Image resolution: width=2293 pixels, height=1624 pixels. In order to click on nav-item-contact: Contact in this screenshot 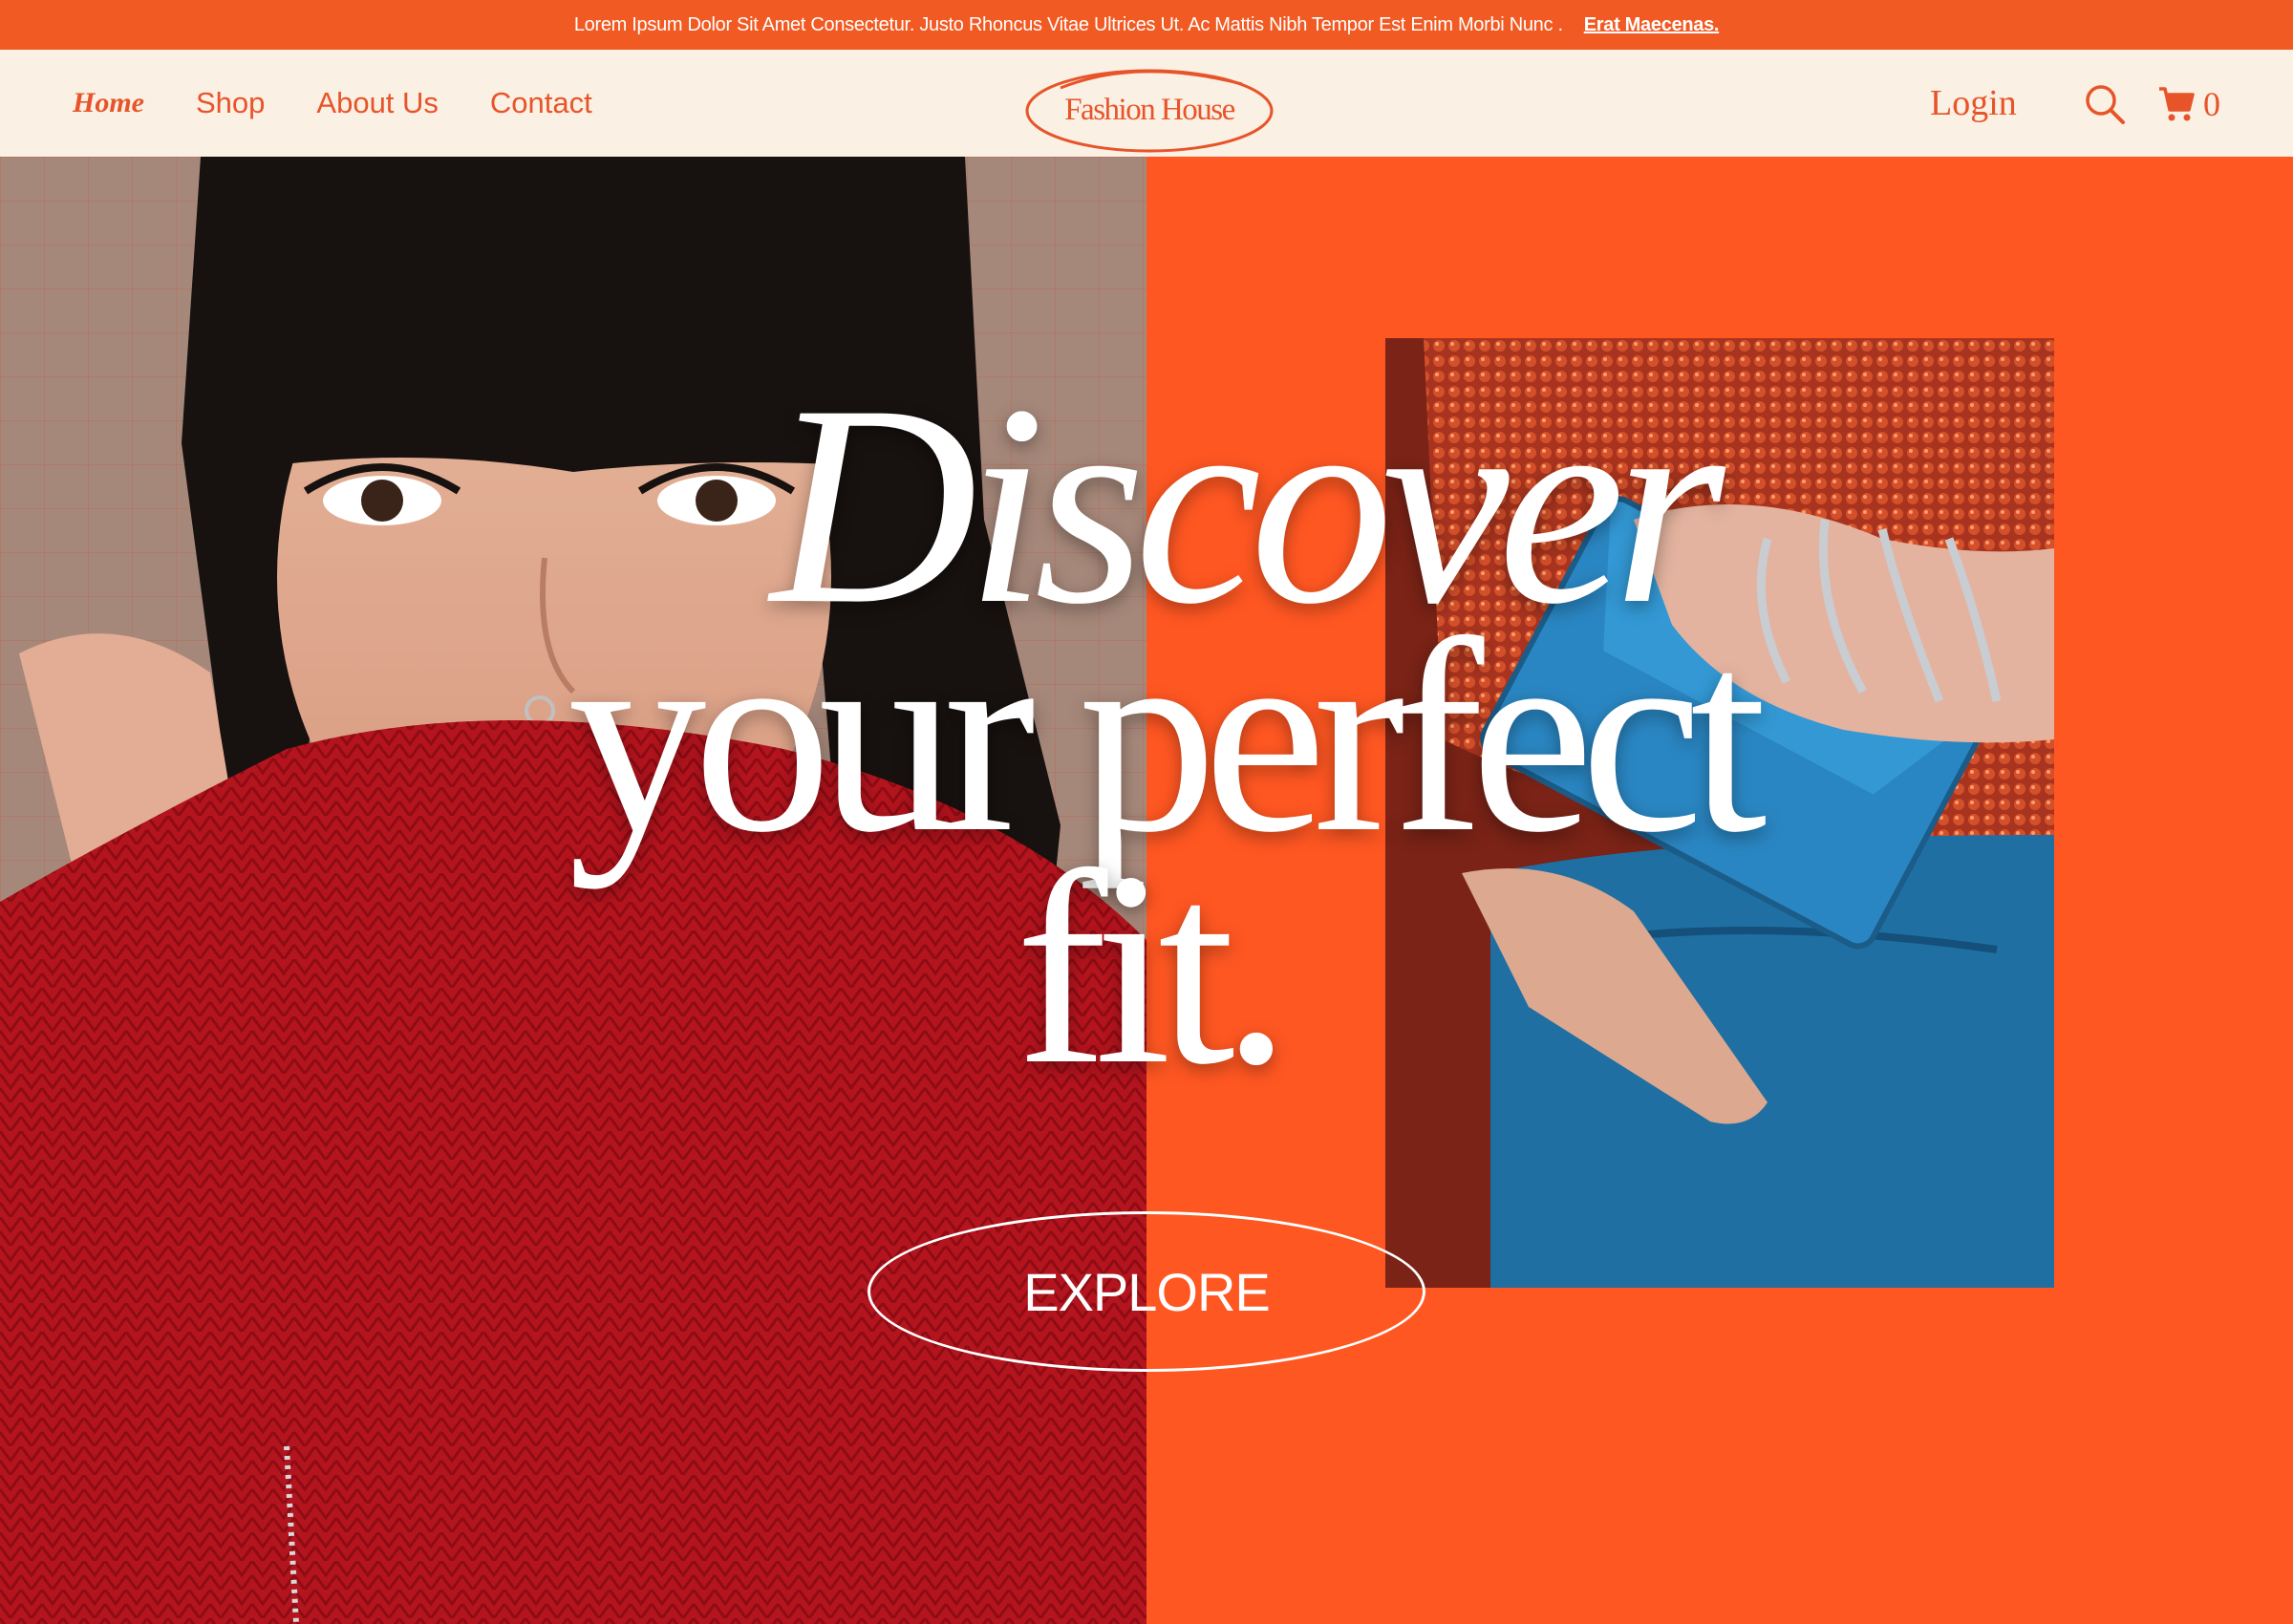, I will do `click(541, 103)`.